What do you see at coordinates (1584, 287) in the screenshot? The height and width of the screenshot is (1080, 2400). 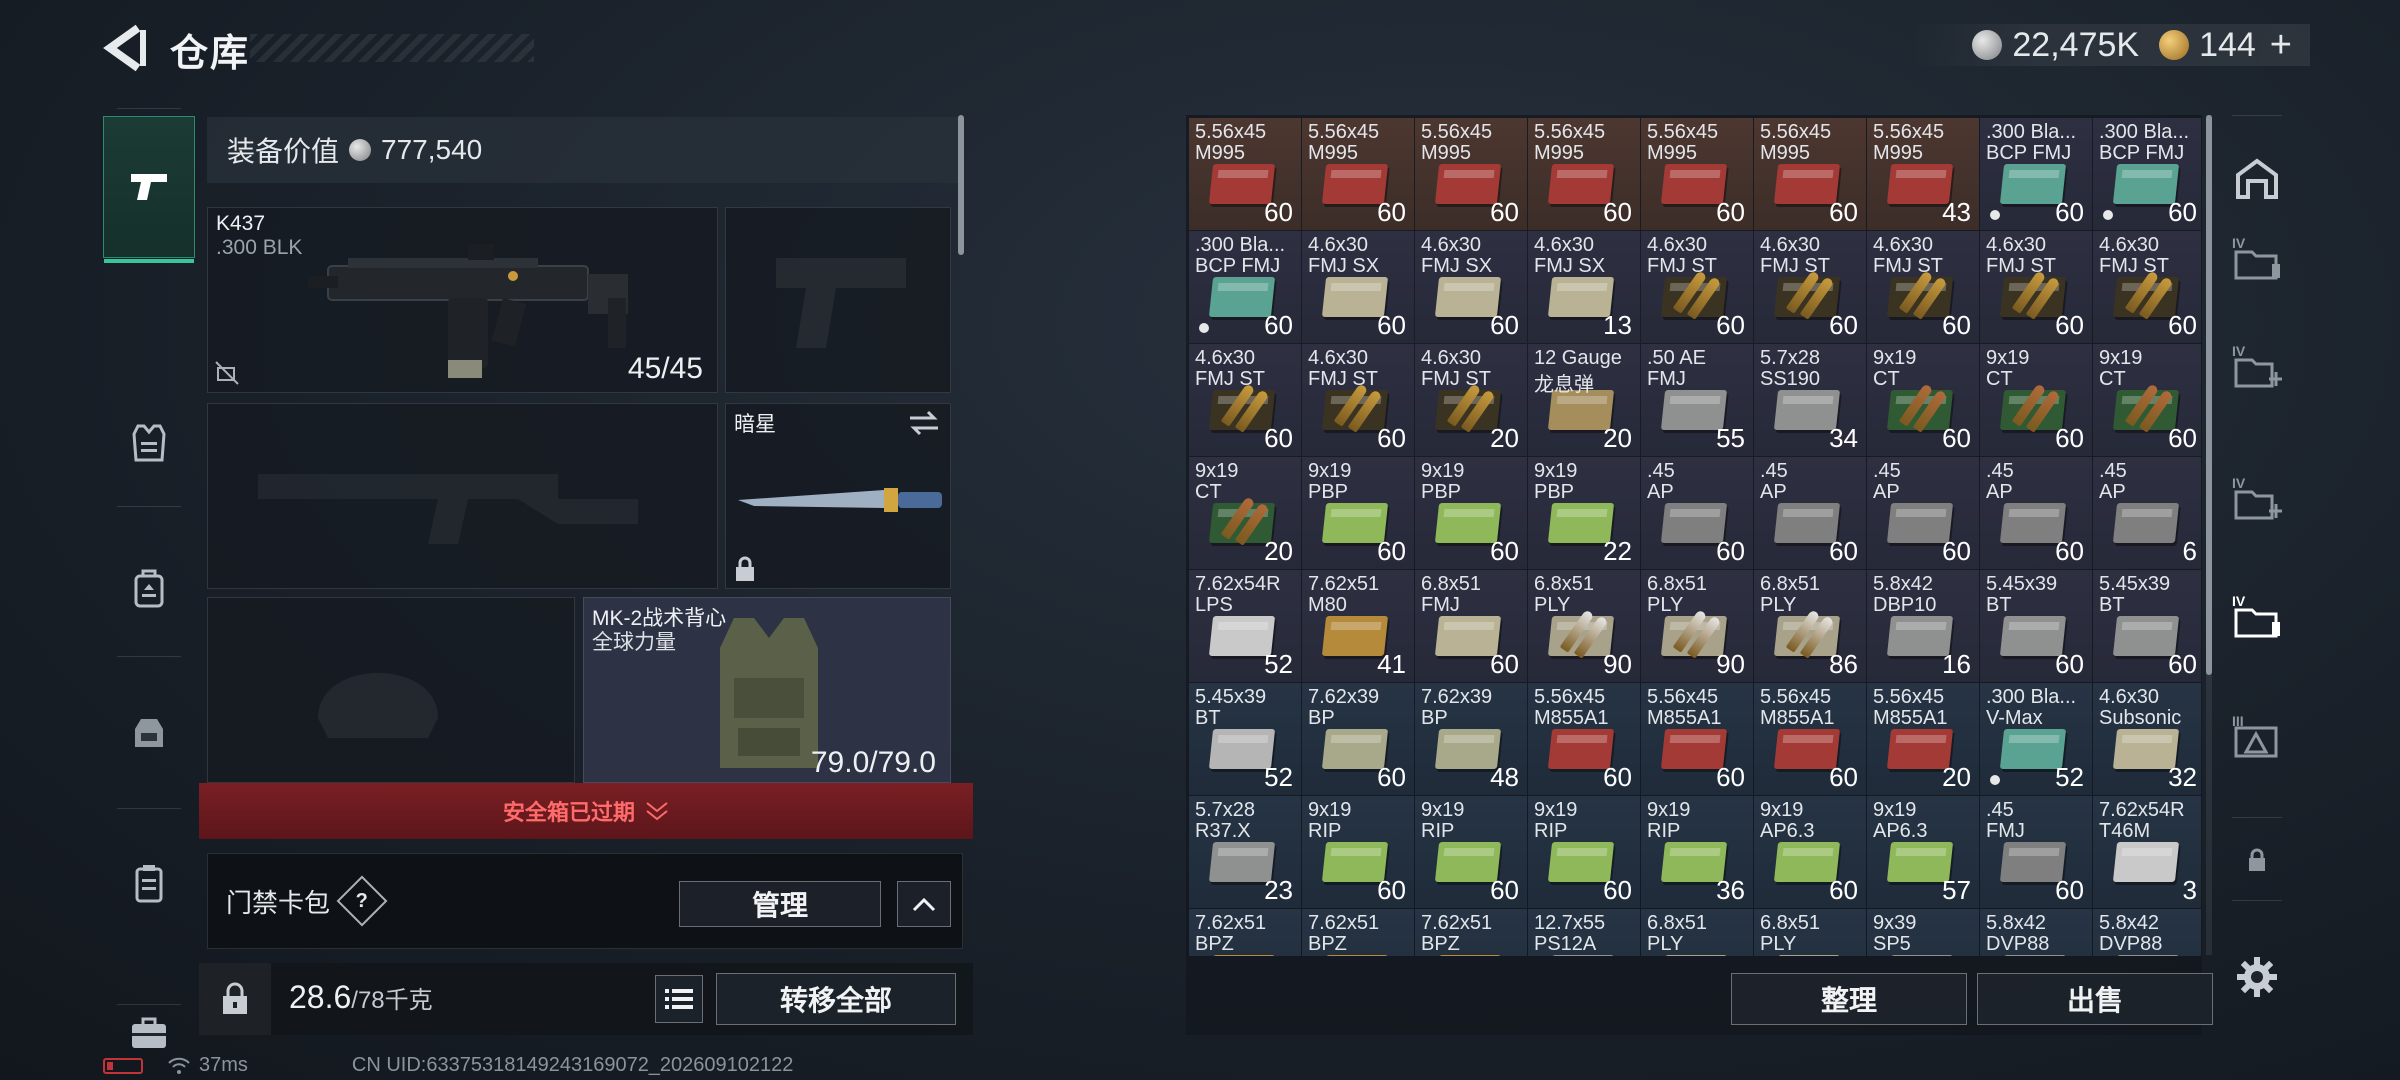 I see `inventory-item: 4.6x30 FMJ SX 13` at bounding box center [1584, 287].